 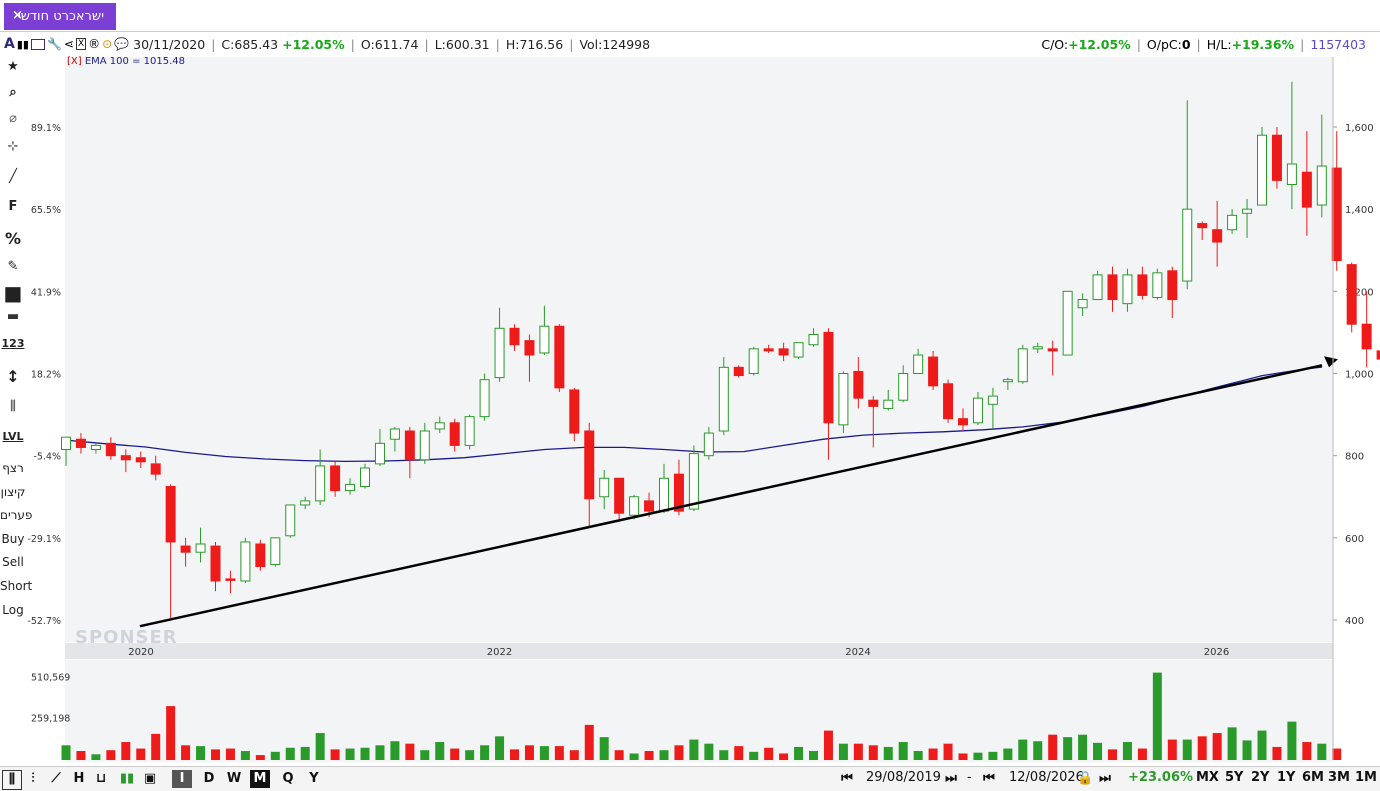 I want to click on opc-label: O/pC:, so click(x=1164, y=44).